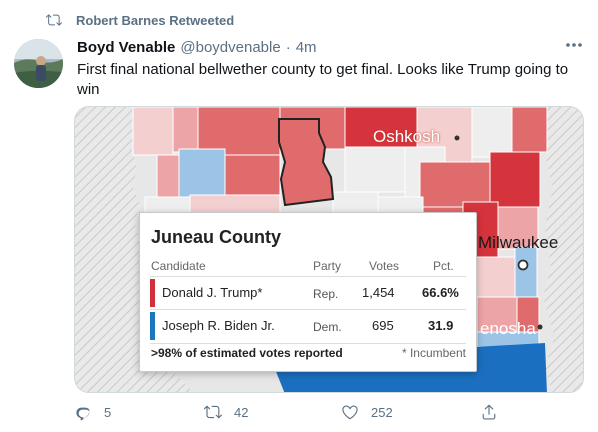  I want to click on milwaukee-marker, so click(523, 265).